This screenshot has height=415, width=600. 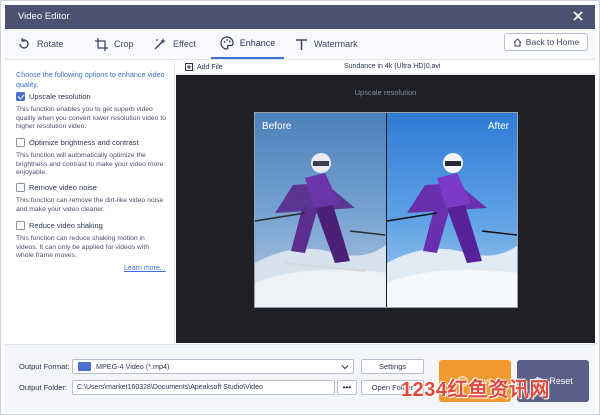 I want to click on chevron-down-icon, so click(x=345, y=367).